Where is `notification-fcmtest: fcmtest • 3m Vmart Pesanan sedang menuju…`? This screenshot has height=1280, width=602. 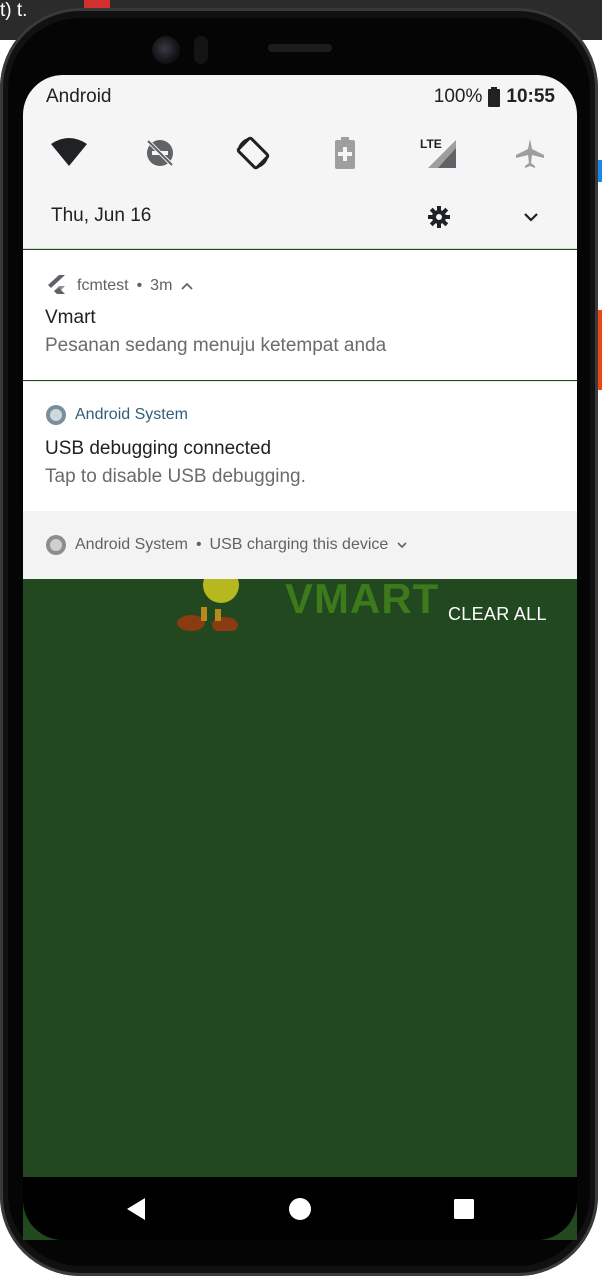
notification-fcmtest: fcmtest • 3m Vmart Pesanan sedang menuju… is located at coordinates (300, 315).